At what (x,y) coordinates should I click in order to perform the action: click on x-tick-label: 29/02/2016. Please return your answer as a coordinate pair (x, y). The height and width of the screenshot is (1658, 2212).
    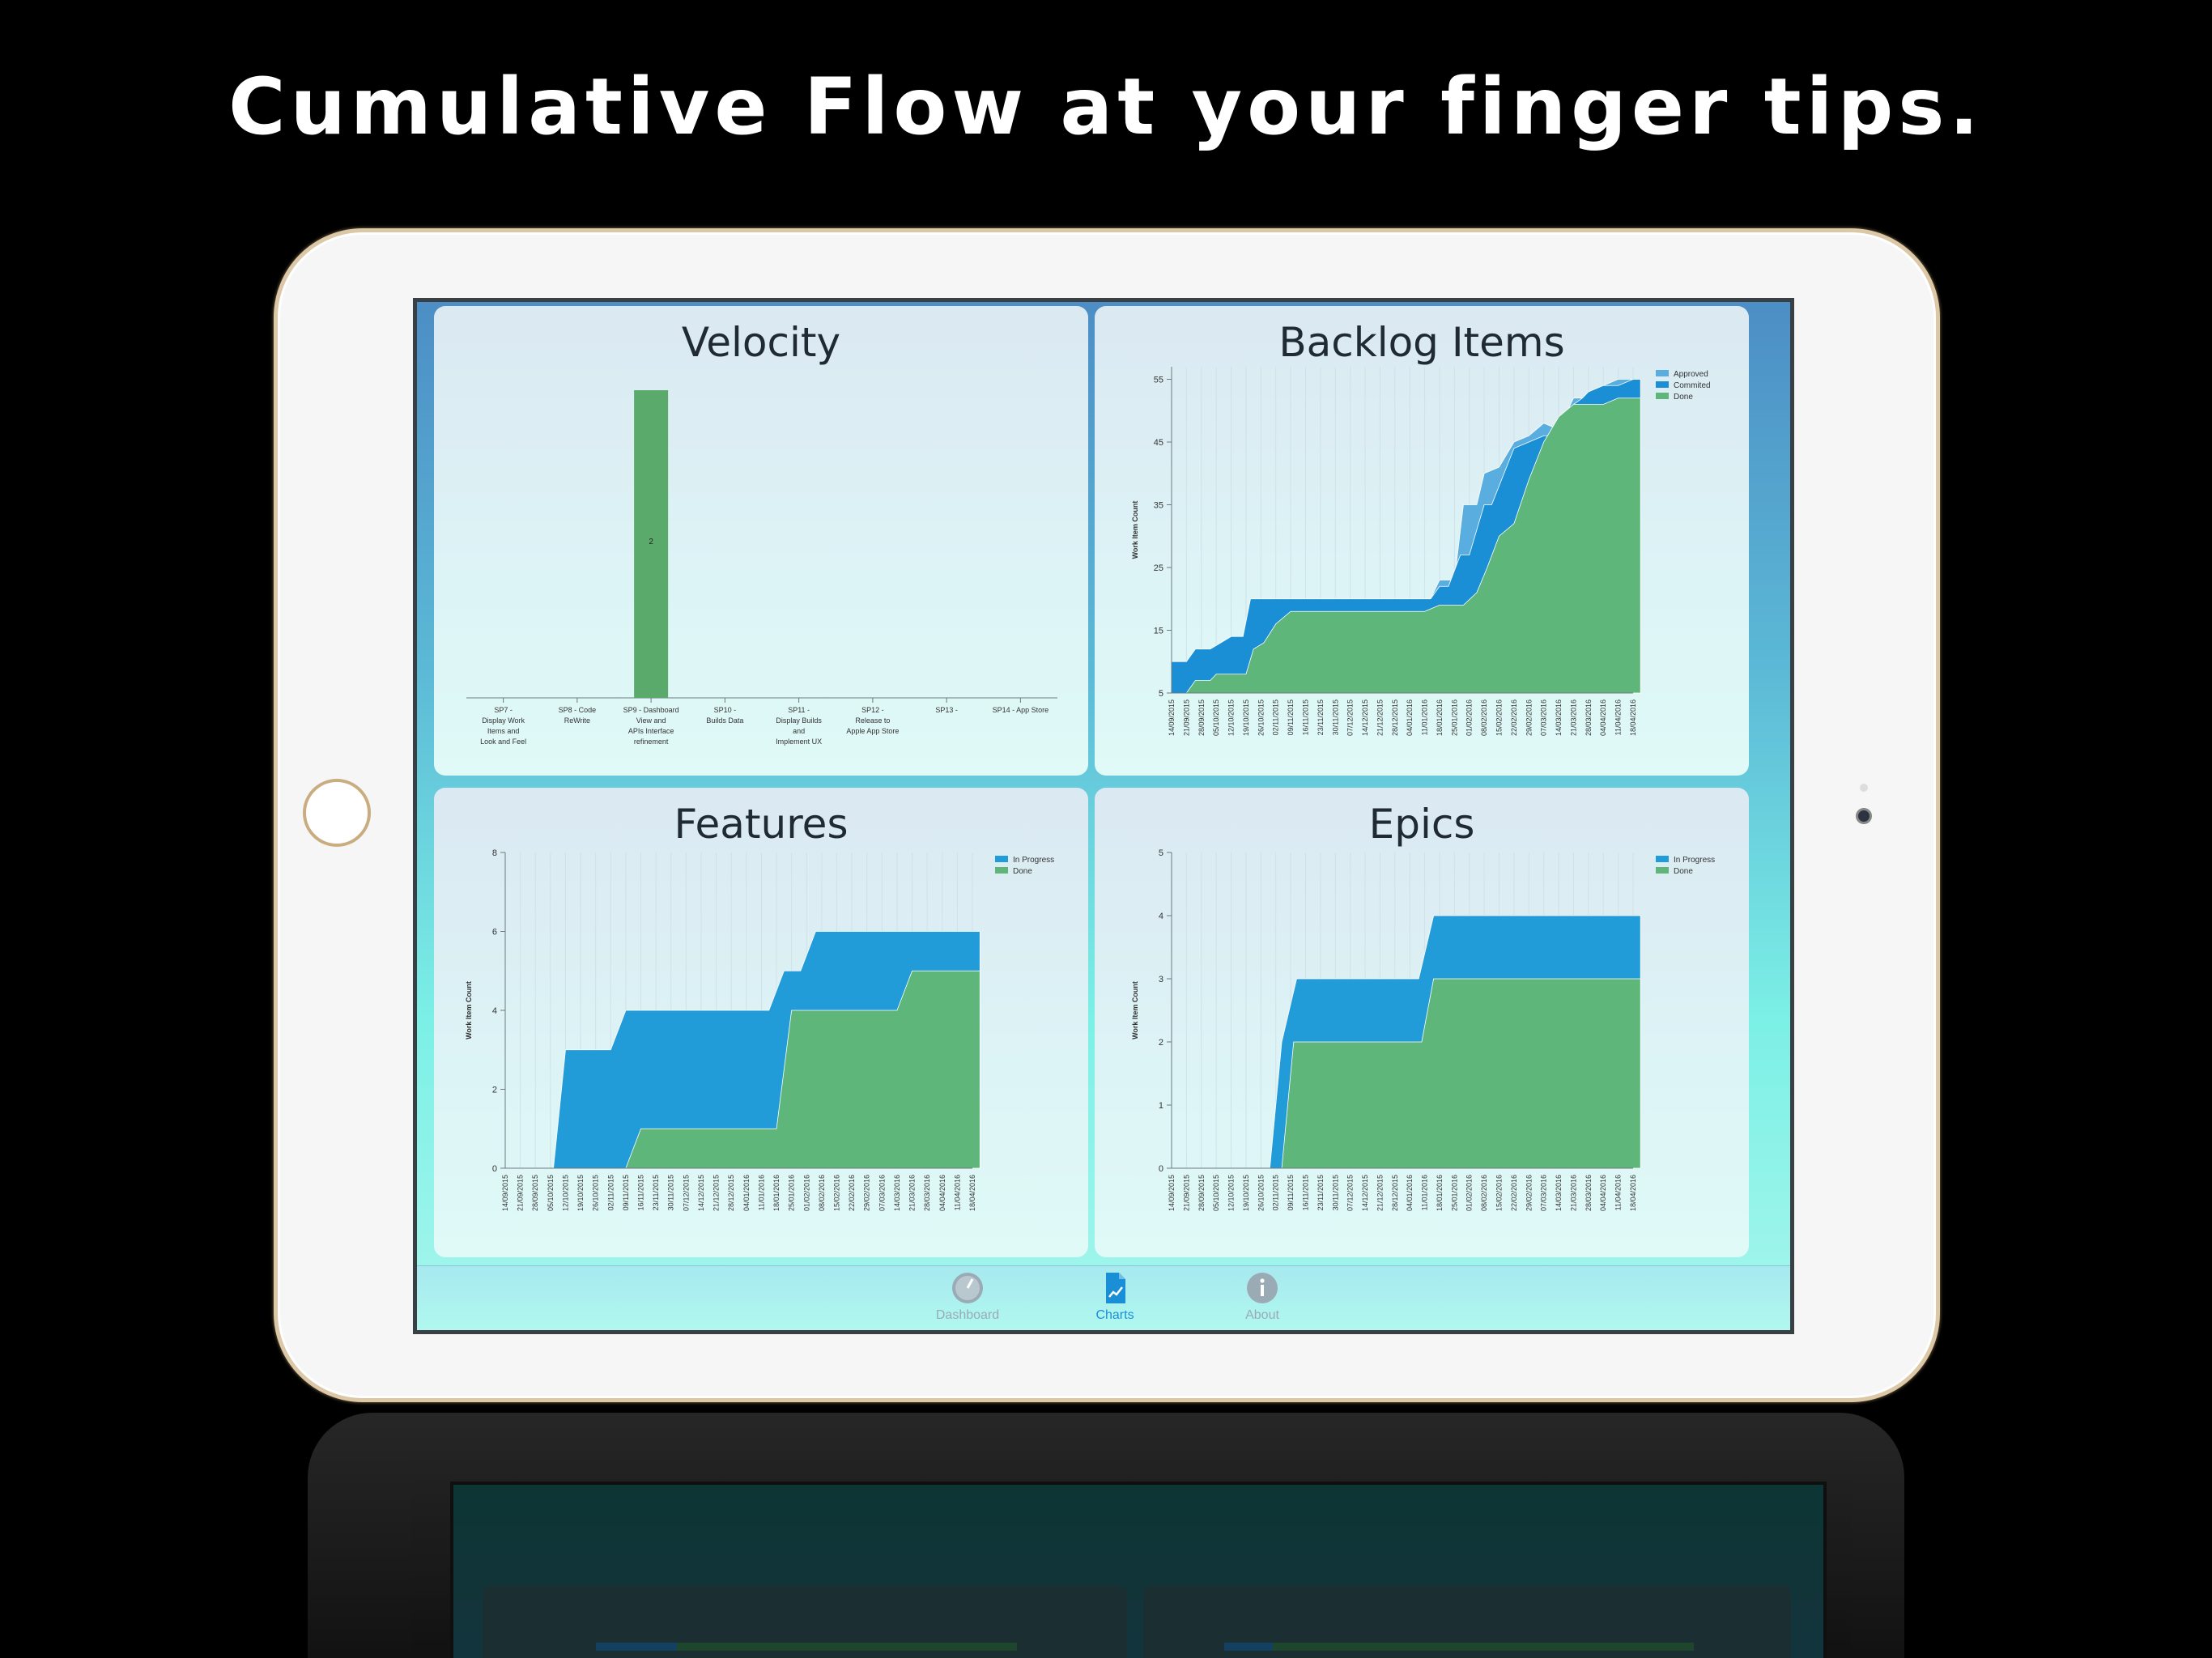
    Looking at the image, I should click on (1529, 717).